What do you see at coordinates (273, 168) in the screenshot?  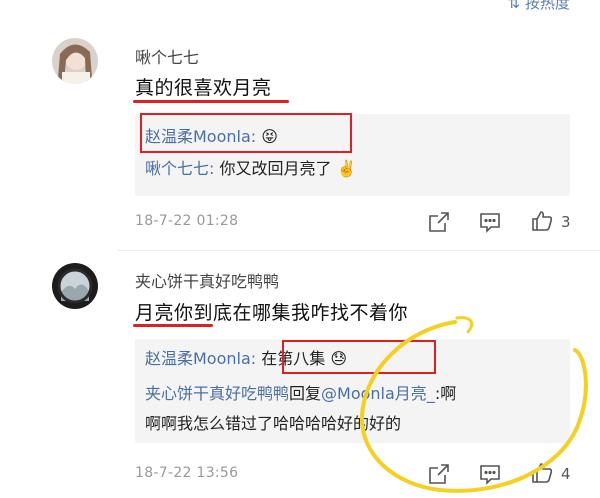 I see `reply-body: 你又改回月亮了` at bounding box center [273, 168].